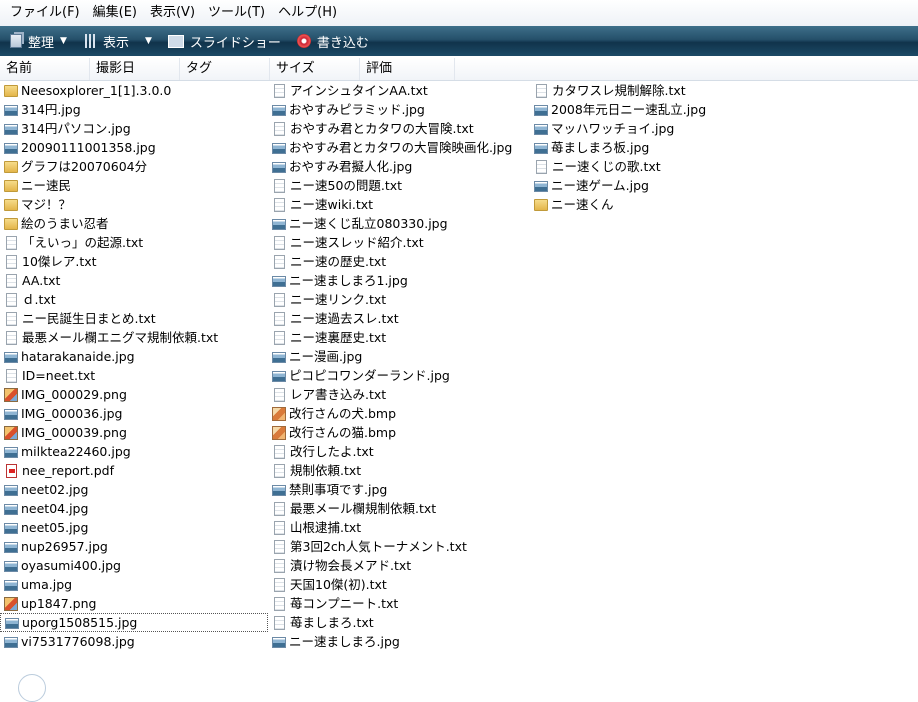 The image size is (918, 702). Describe the element at coordinates (332, 204) in the screenshot. I see `file-name: ニー速wiki.txt` at that location.